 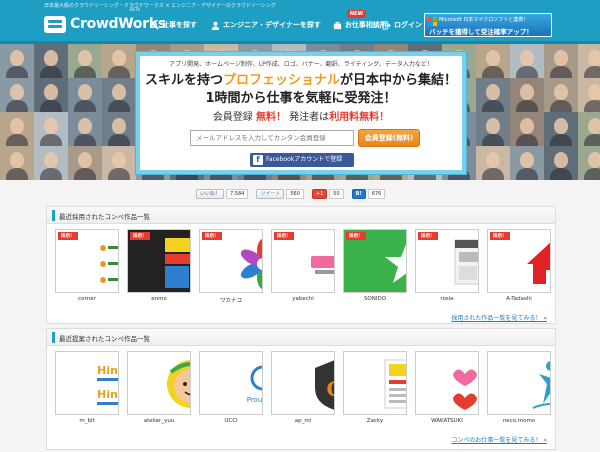 I want to click on logo-sheet-art, so click(x=109, y=264).